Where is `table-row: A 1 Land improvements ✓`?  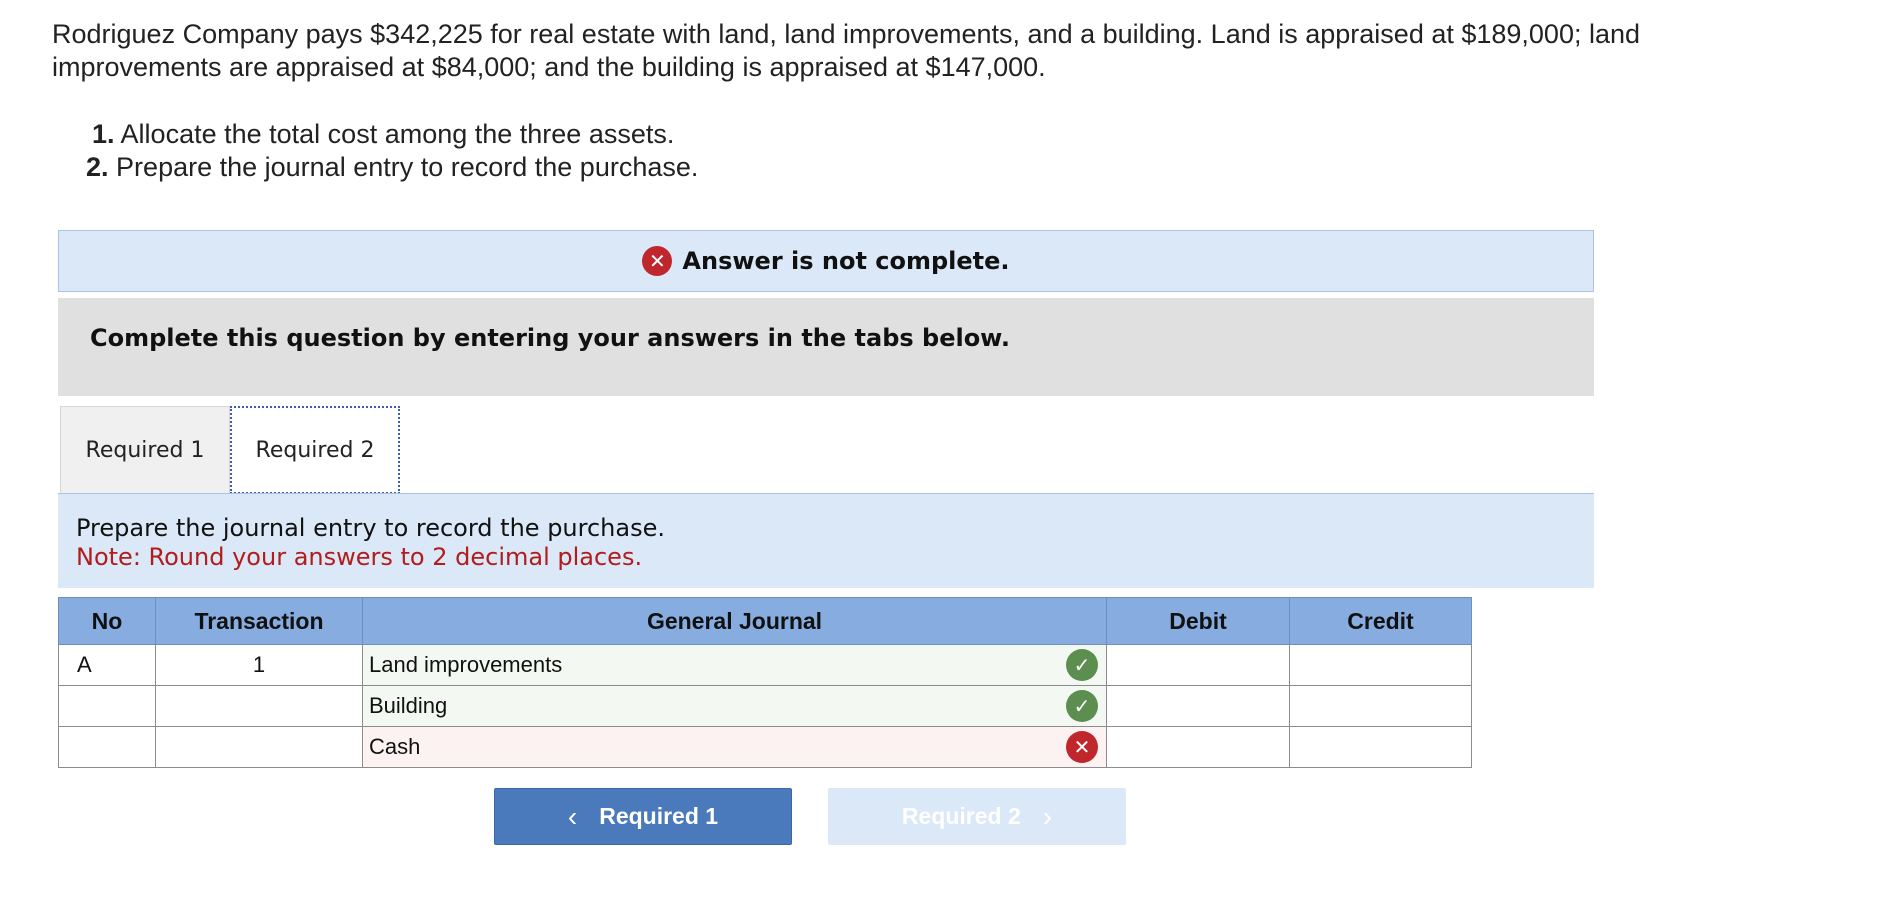 table-row: A 1 Land improvements ✓ is located at coordinates (765, 665).